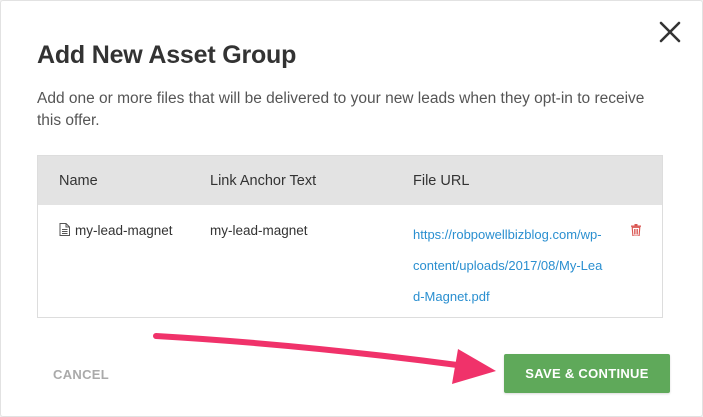 This screenshot has width=703, height=417. What do you see at coordinates (124, 230) in the screenshot?
I see `row-name: my-lead-magnet` at bounding box center [124, 230].